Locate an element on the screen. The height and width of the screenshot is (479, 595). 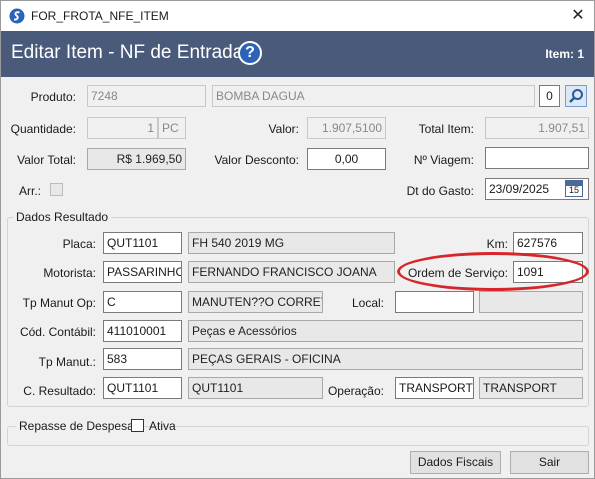
c-resultado-code-field: QUT1101 is located at coordinates (142, 388).